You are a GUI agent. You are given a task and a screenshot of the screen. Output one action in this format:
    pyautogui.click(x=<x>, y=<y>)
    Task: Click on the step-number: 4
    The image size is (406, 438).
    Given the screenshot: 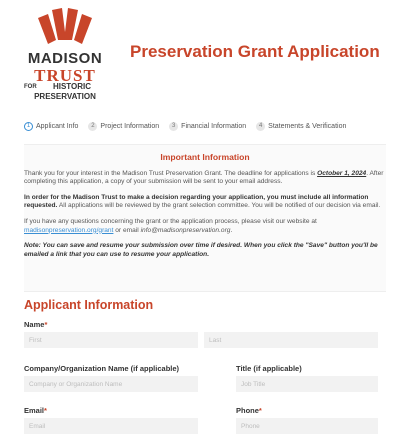 What is the action you would take?
    pyautogui.click(x=261, y=126)
    